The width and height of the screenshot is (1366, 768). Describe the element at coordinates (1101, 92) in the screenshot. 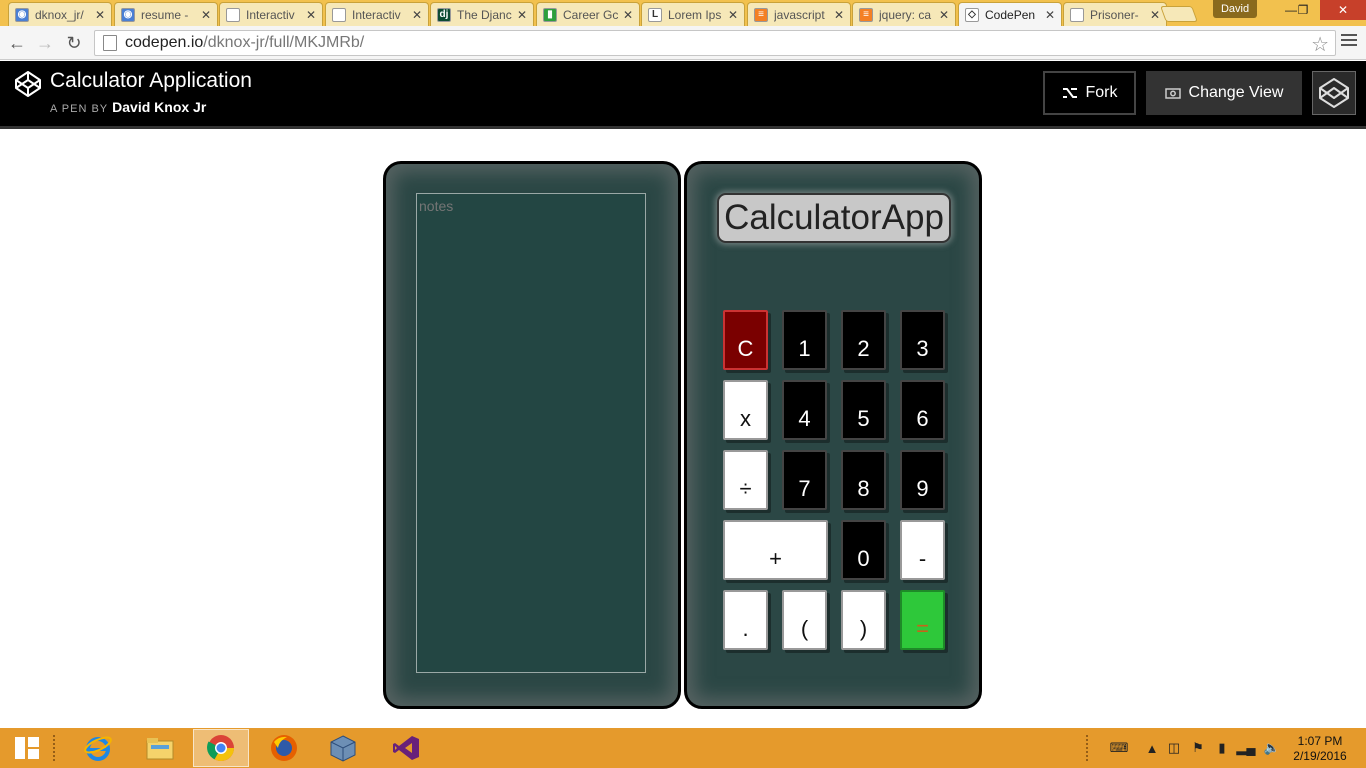

I see `fork-label: Fork` at that location.